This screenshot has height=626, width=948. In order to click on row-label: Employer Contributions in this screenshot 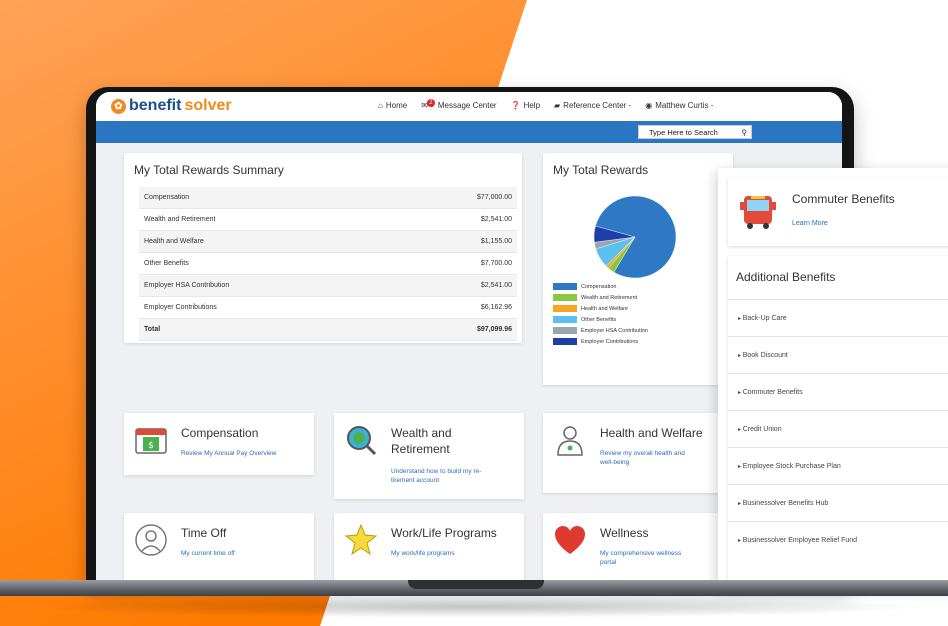, I will do `click(180, 307)`.